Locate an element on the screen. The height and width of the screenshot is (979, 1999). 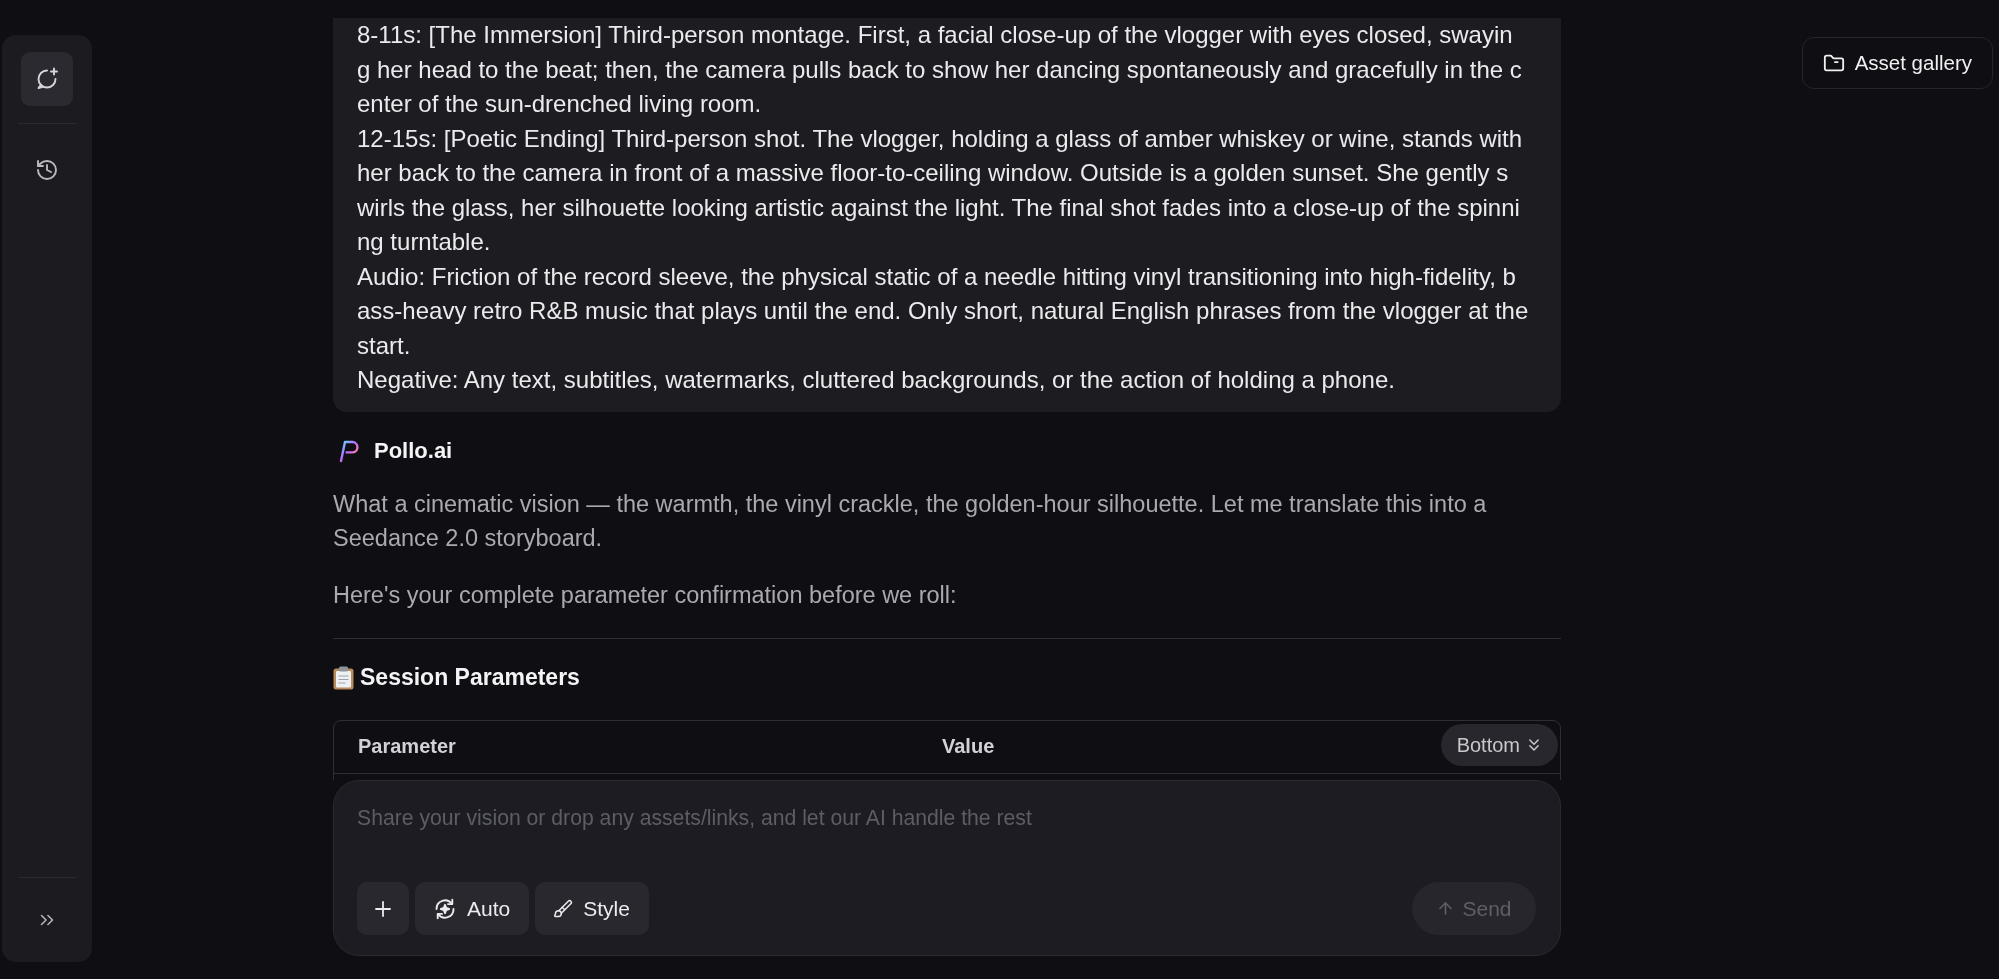
clipboard-icon is located at coordinates (343, 677).